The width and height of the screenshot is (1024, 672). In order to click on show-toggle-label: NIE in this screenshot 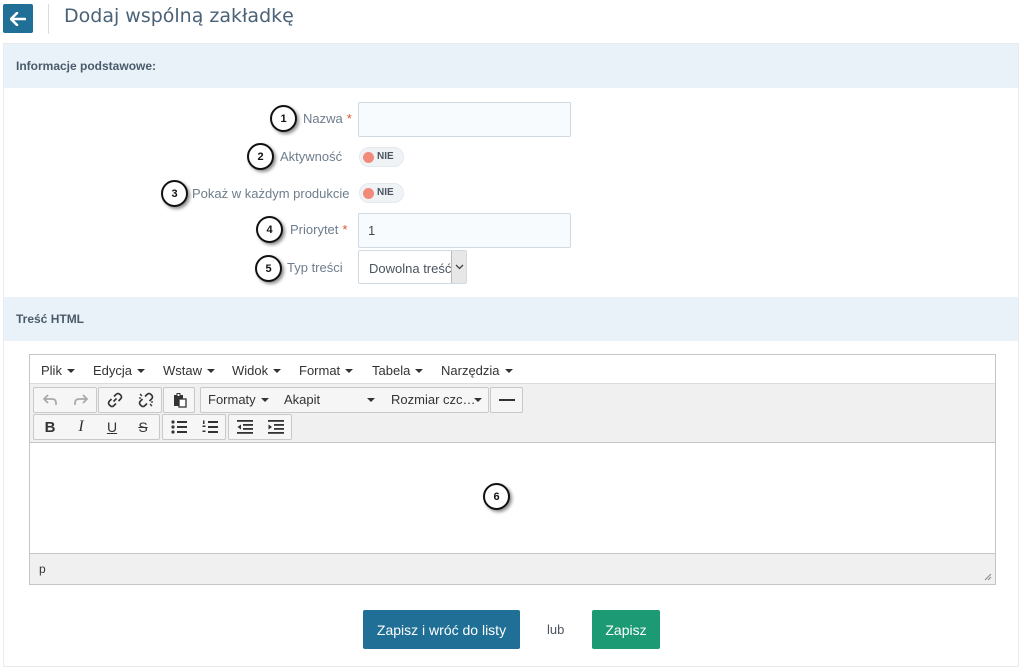, I will do `click(385, 192)`.